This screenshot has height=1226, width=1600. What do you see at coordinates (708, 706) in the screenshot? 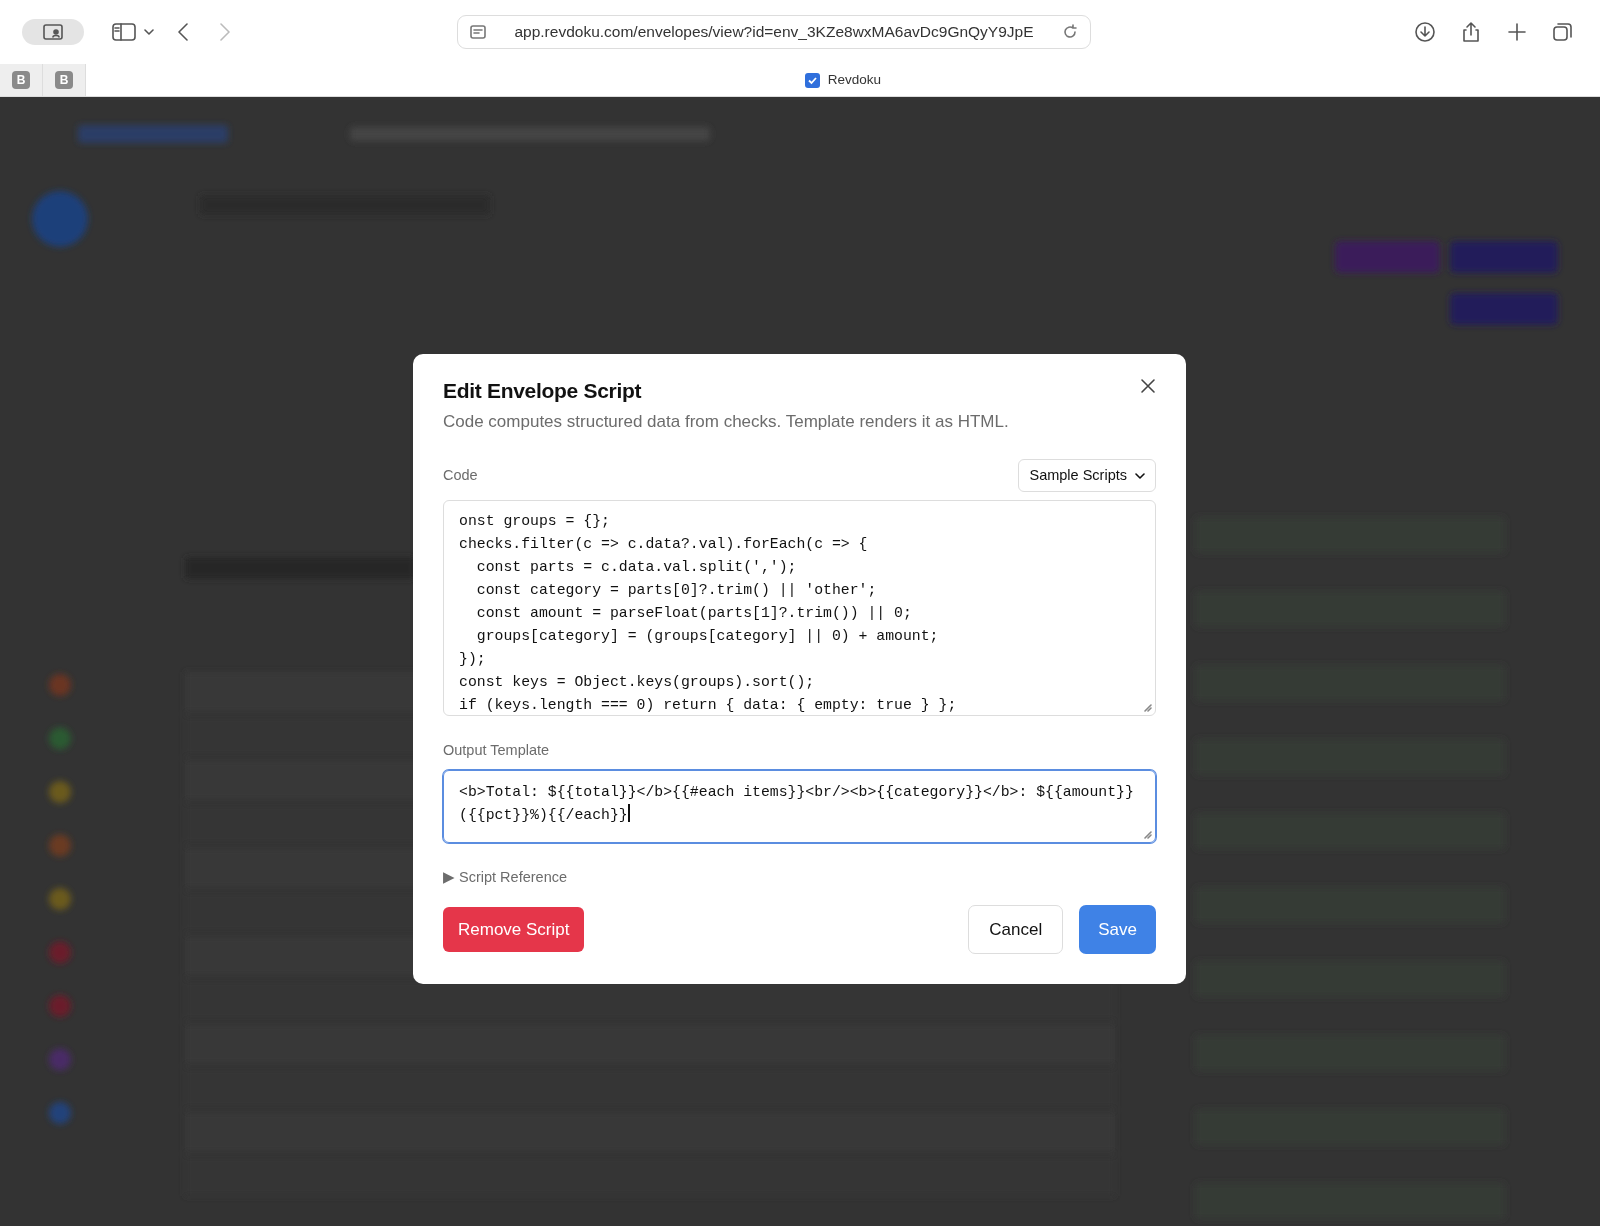
I see `code-line: if (keys.length === 0) return { data: { empty: true } };` at bounding box center [708, 706].